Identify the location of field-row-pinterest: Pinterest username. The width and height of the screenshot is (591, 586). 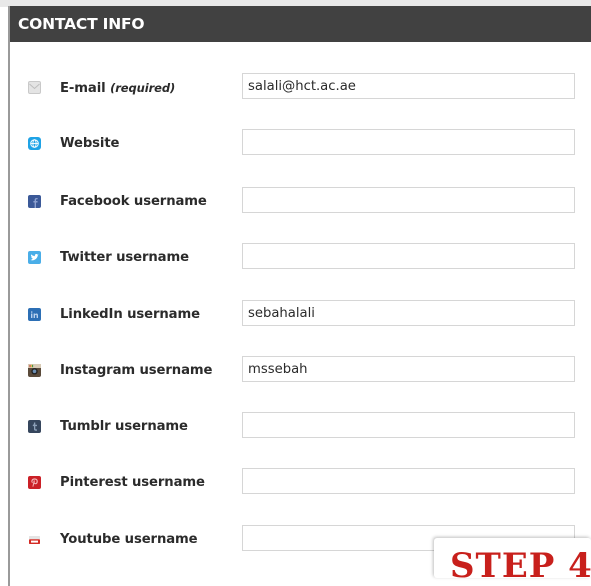
(300, 483).